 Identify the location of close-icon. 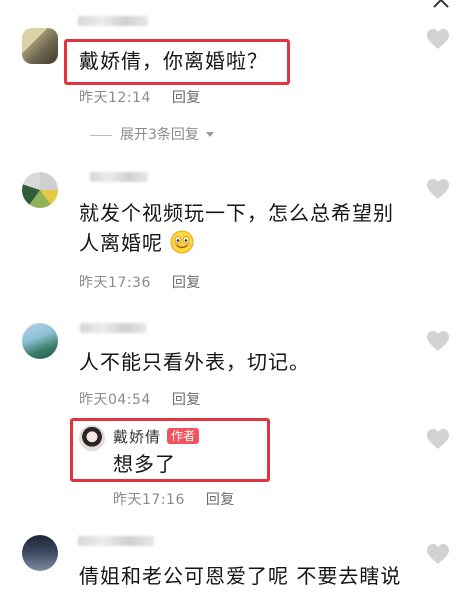
(441, 5).